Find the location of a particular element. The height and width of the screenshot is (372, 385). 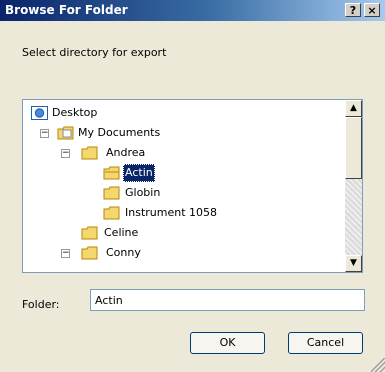

tree-label: Andrea is located at coordinates (126, 152).